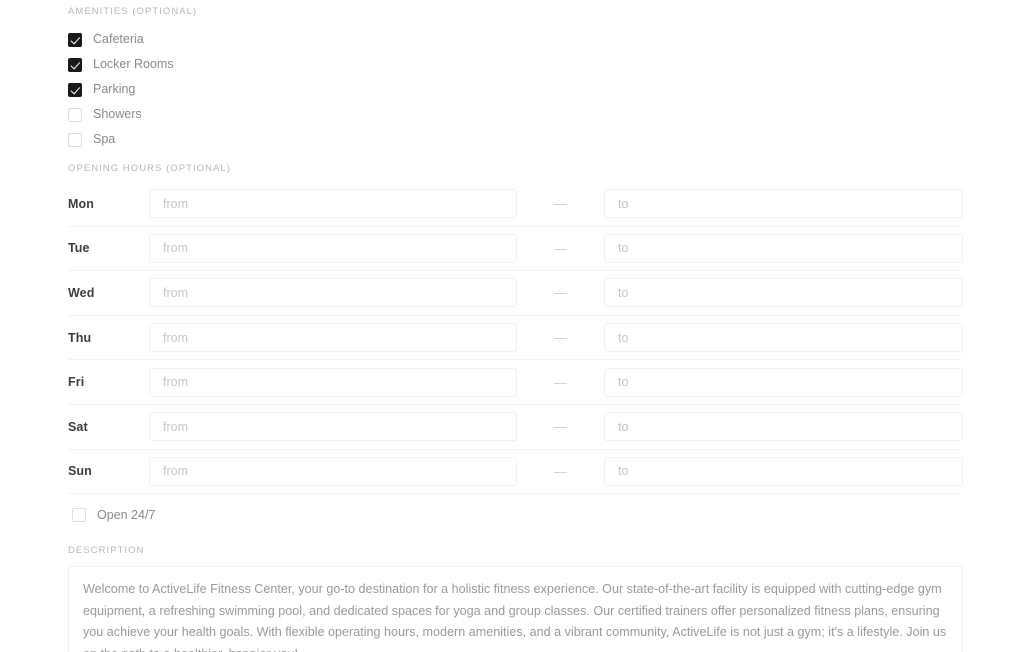 This screenshot has width=1024, height=652. I want to click on day-label: Wed, so click(81, 292).